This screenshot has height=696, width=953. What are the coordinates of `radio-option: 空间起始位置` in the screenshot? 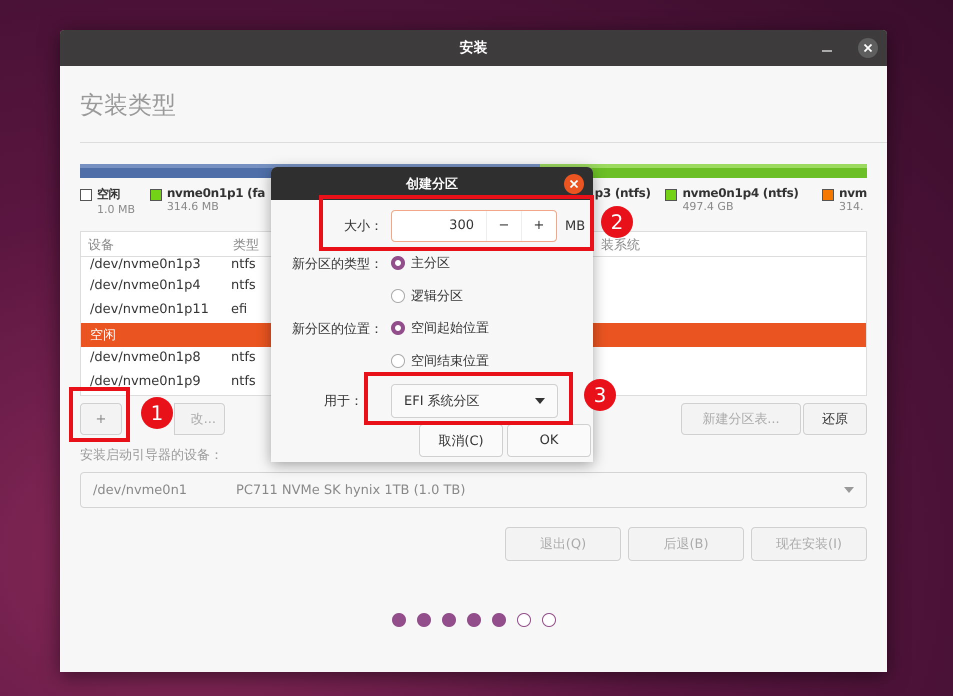 It's located at (440, 328).